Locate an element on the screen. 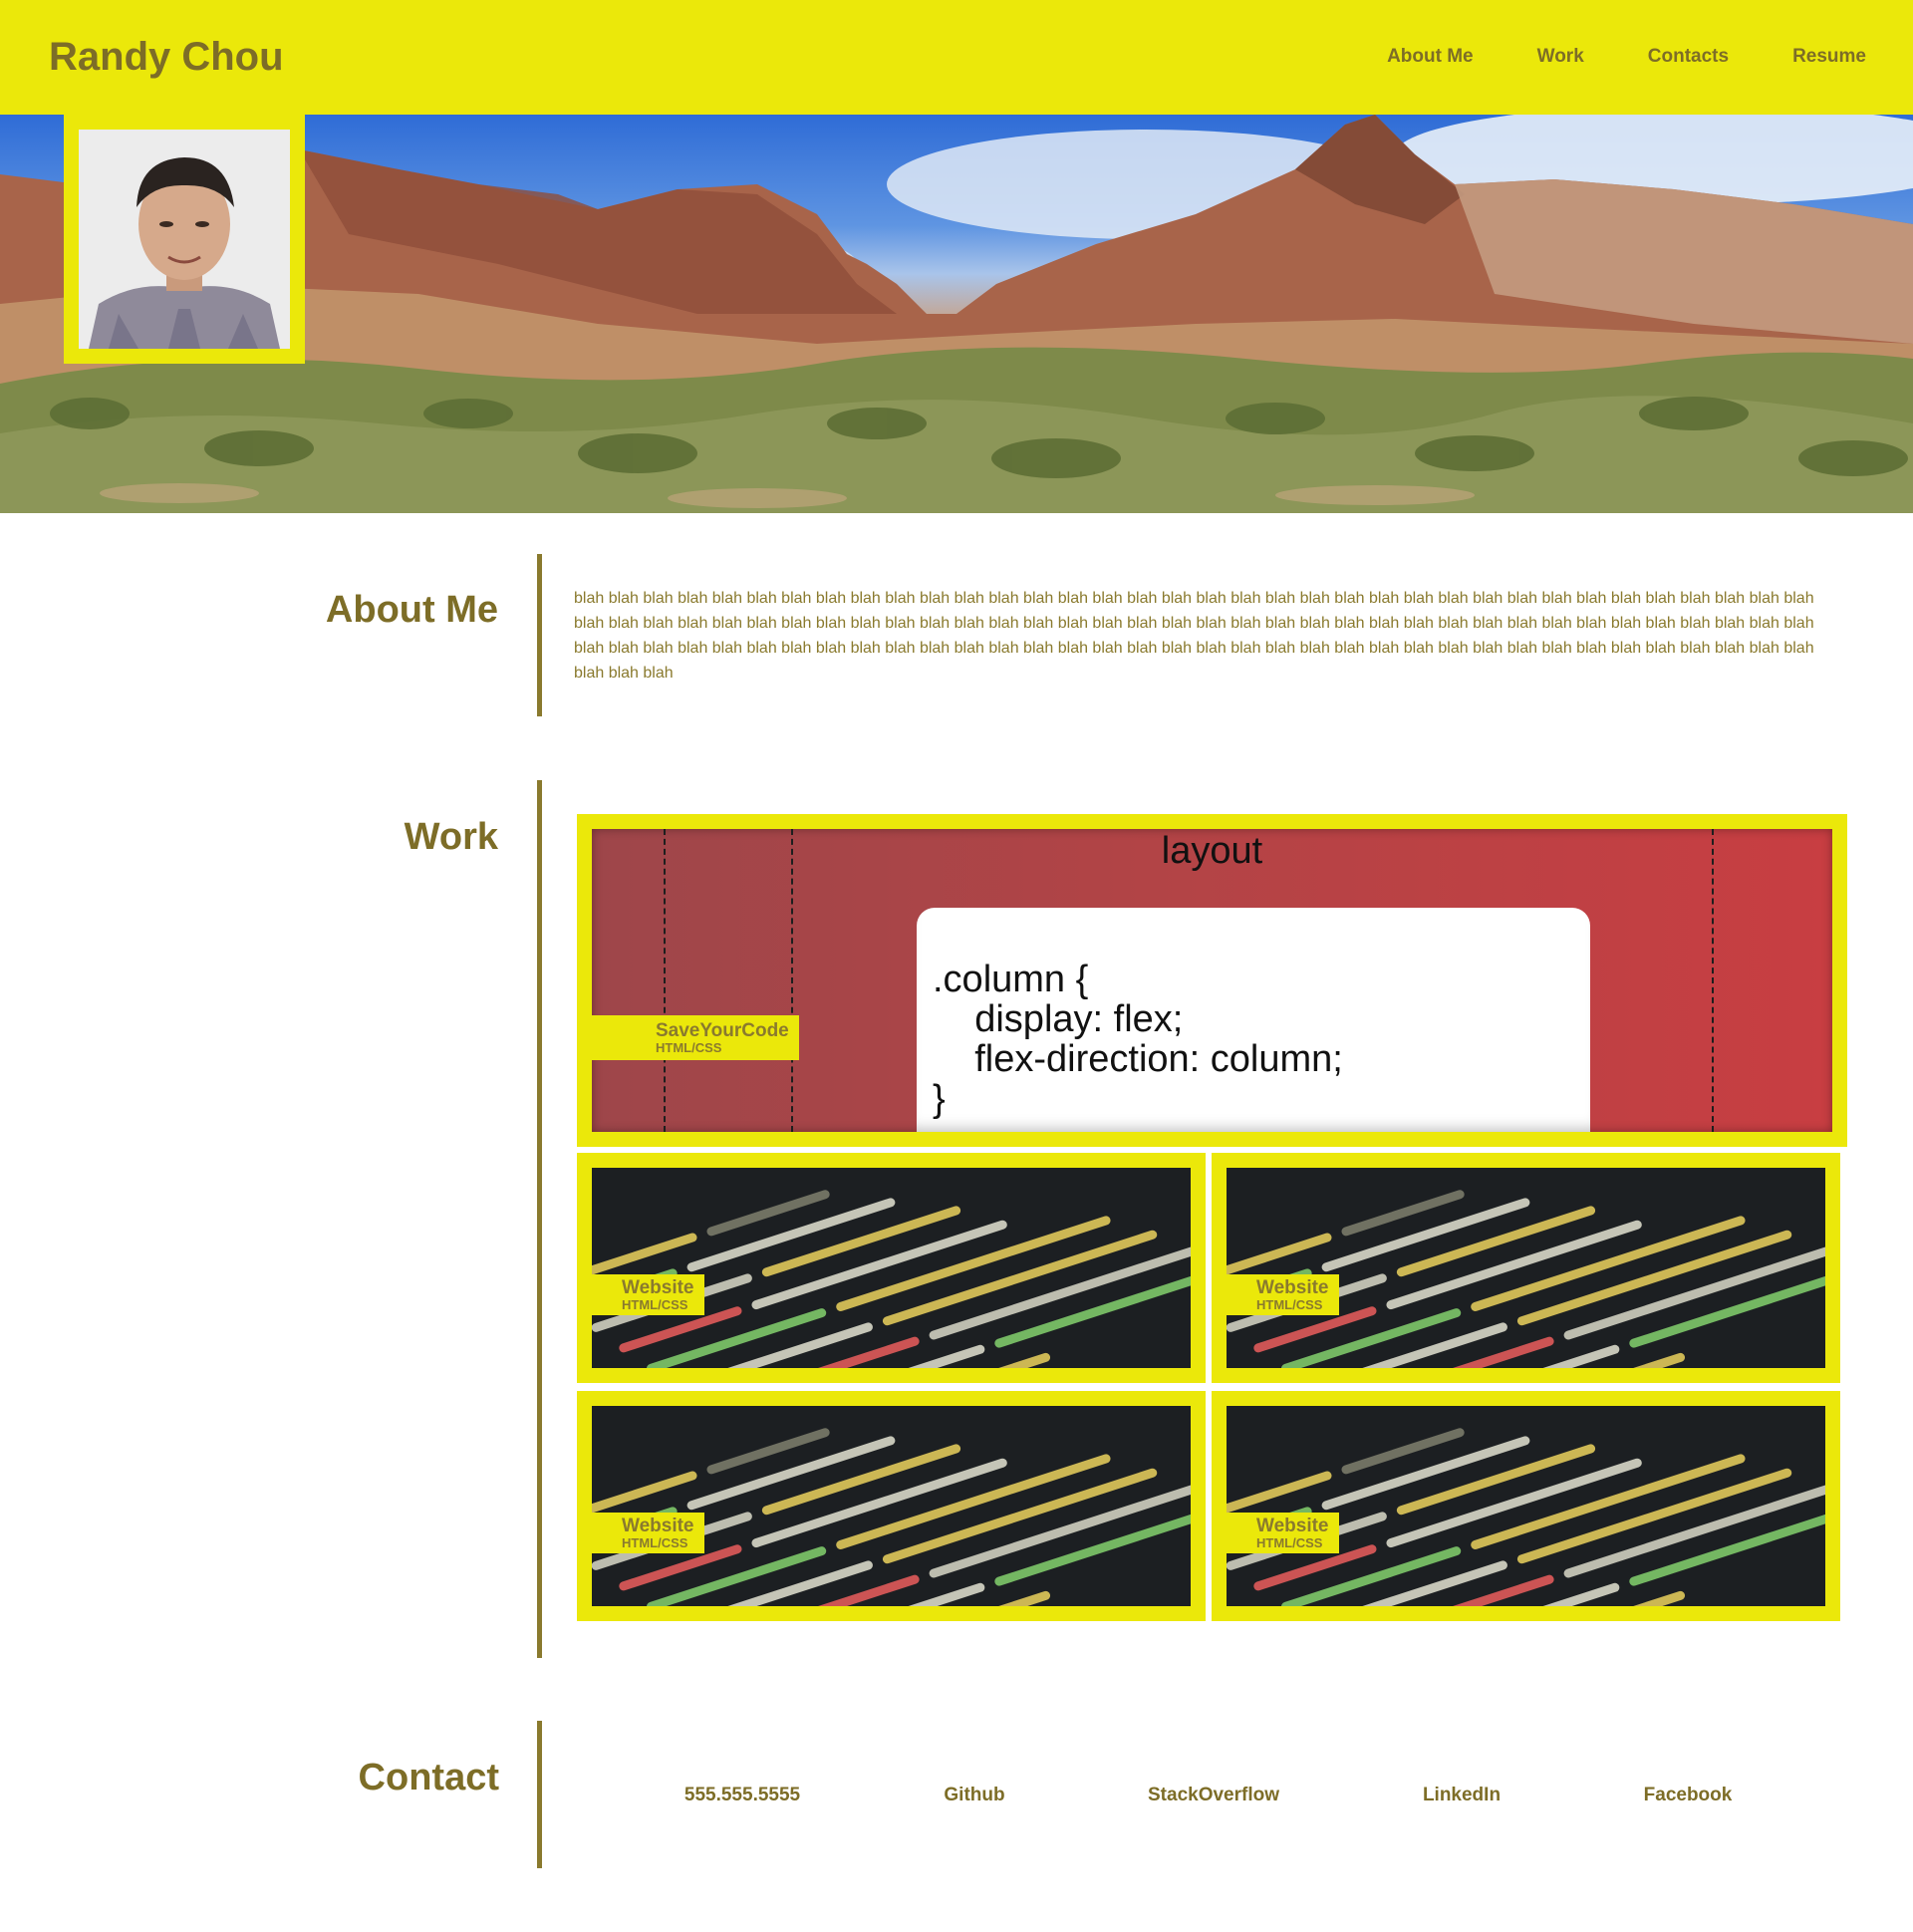 This screenshot has height=1932, width=1913. work-section-title: Work is located at coordinates (451, 837).